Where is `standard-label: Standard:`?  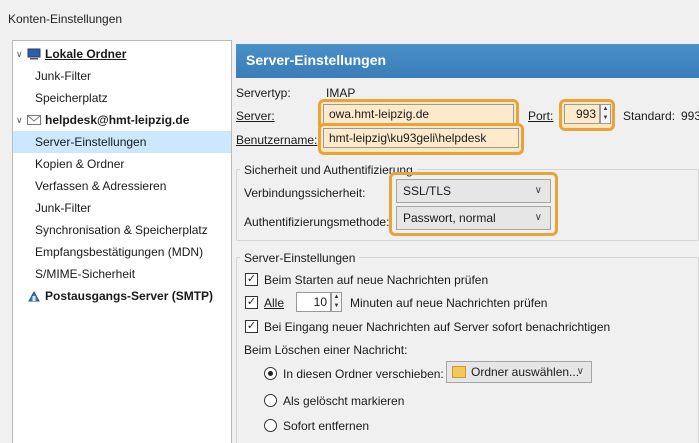
standard-label: Standard: is located at coordinates (649, 116).